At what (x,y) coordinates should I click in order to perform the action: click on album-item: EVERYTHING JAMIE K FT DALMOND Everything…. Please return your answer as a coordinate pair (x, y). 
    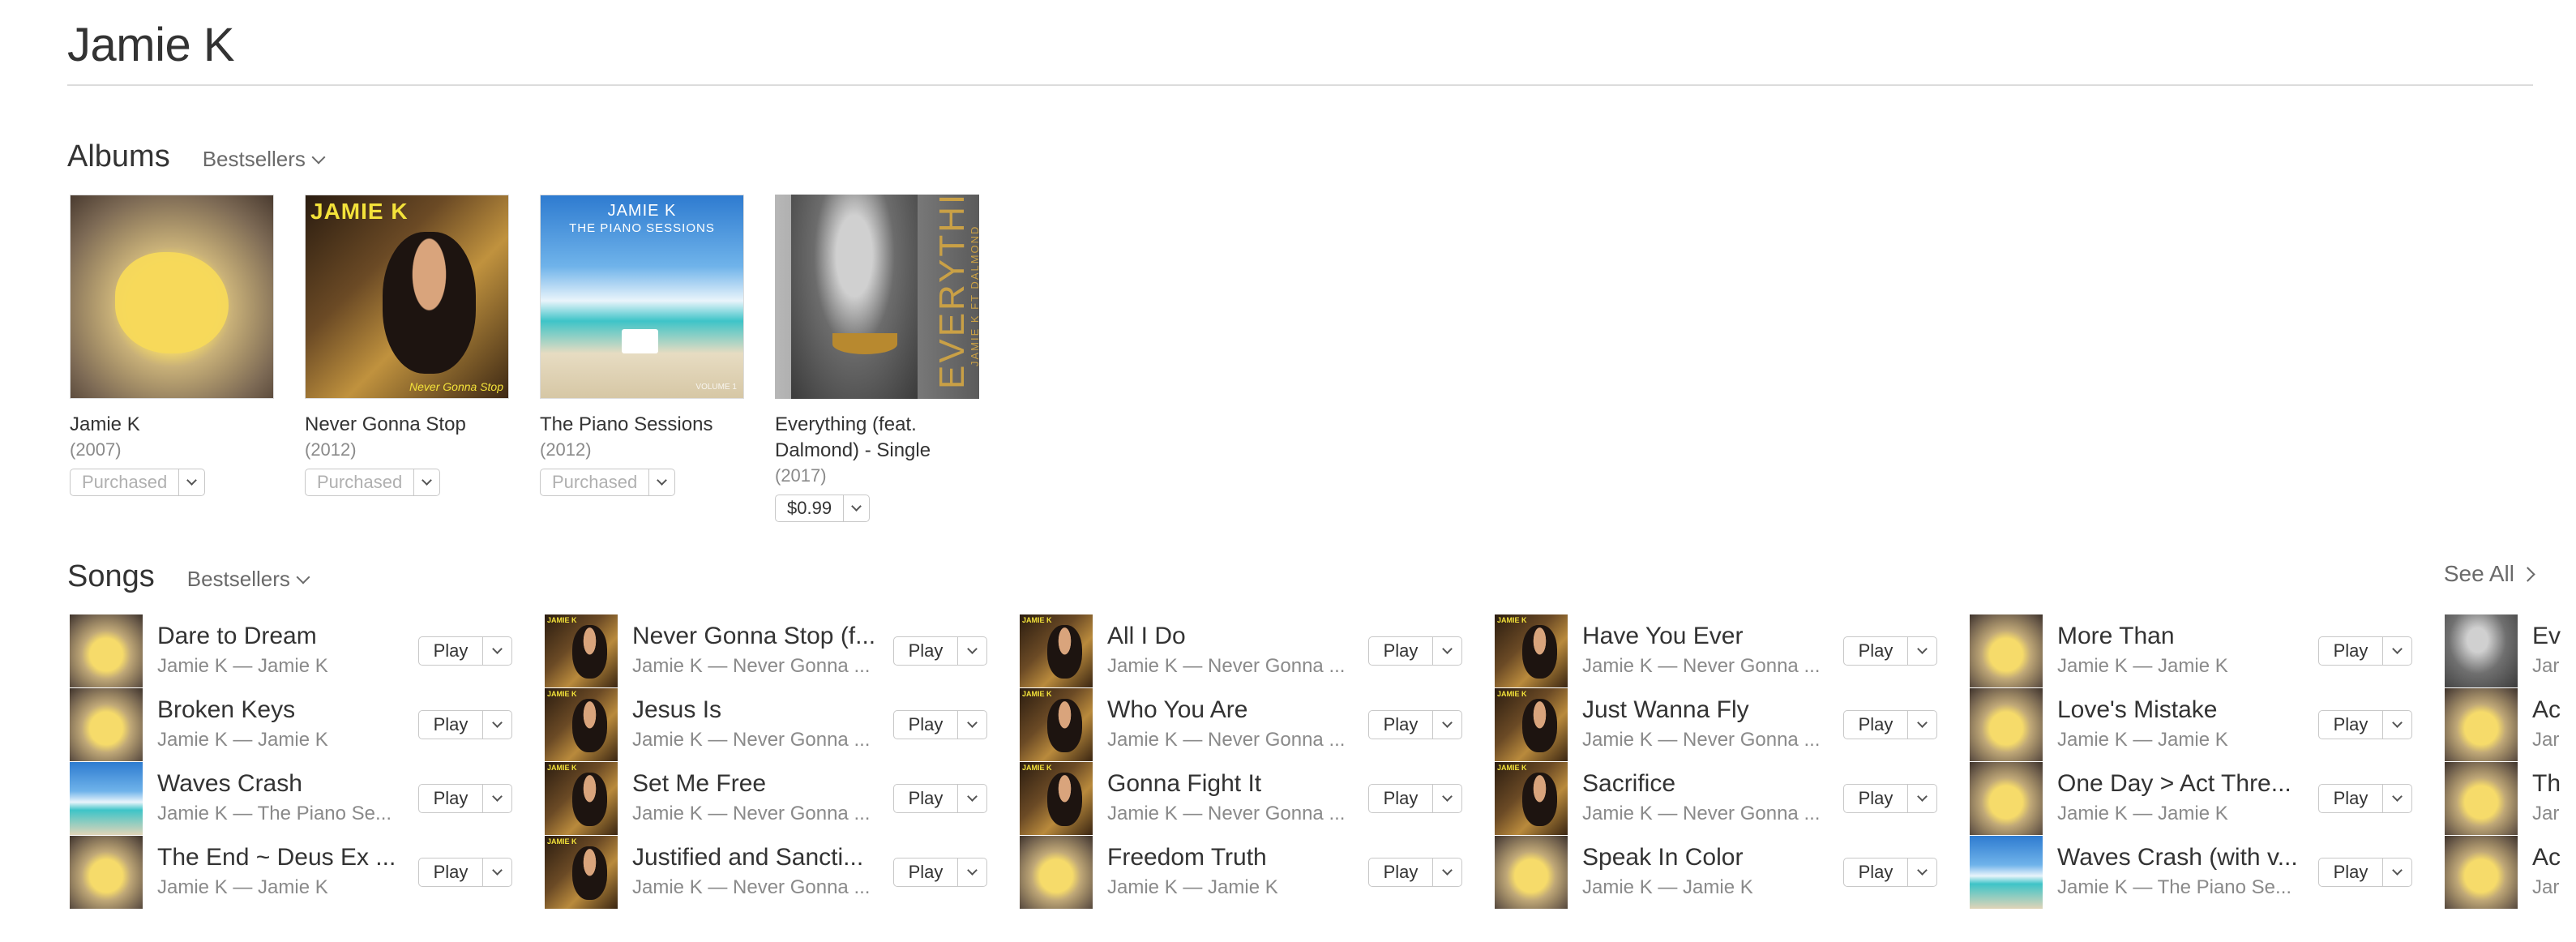
    Looking at the image, I should click on (877, 358).